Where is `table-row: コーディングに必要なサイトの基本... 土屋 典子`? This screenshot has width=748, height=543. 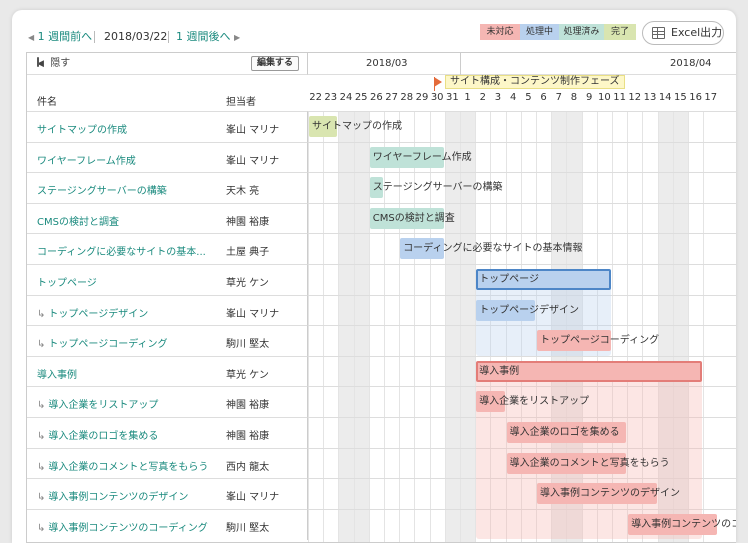 table-row: コーディングに必要なサイトの基本... 土屋 典子 is located at coordinates (167, 249).